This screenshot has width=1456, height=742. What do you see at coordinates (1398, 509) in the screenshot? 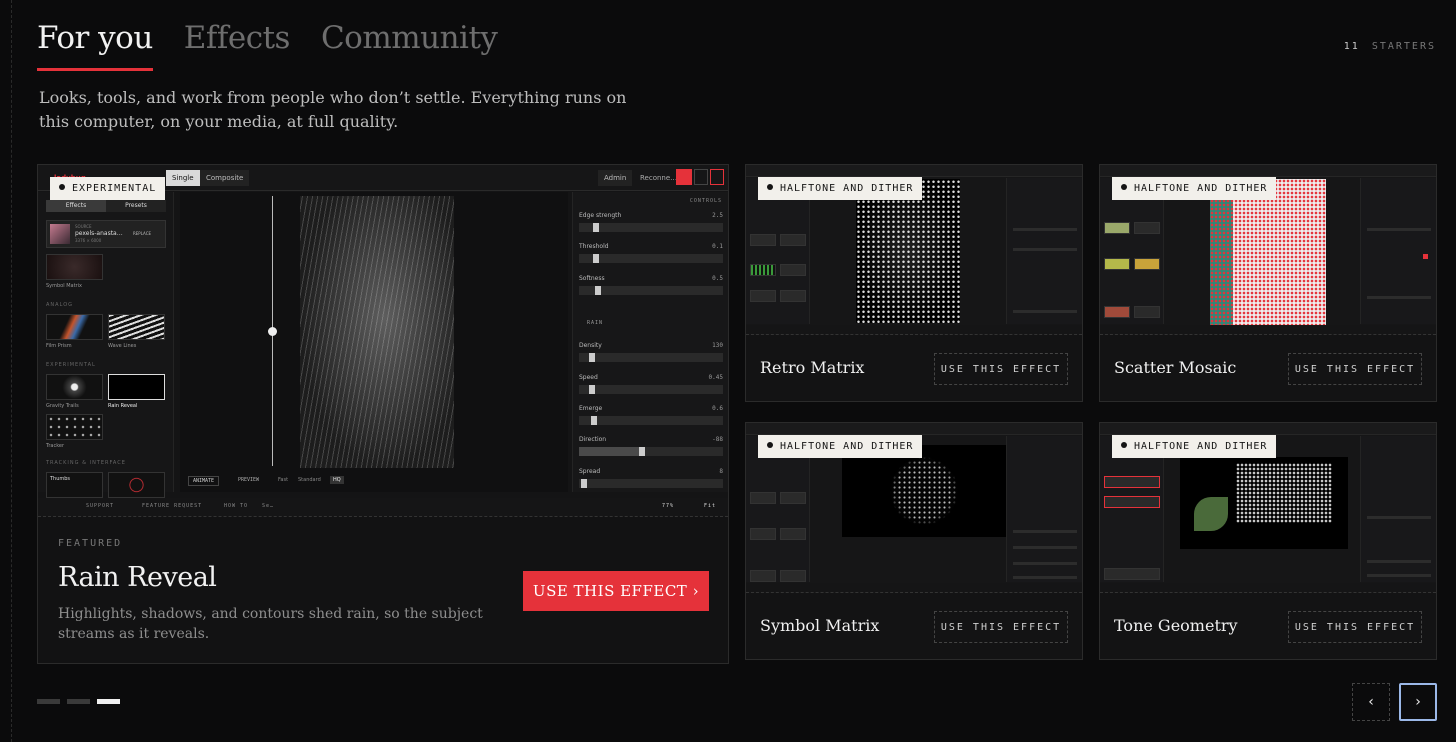
I see `mini-controls-panel` at bounding box center [1398, 509].